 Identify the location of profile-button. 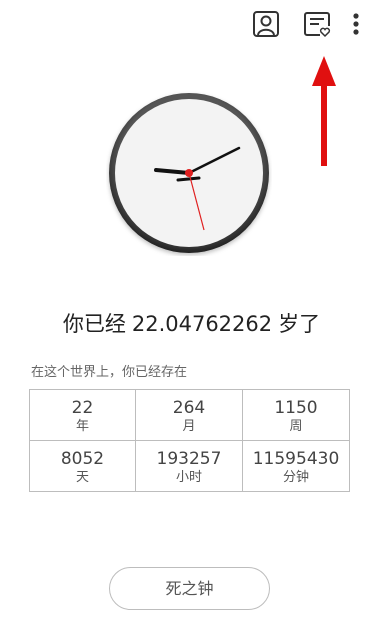
(266, 24).